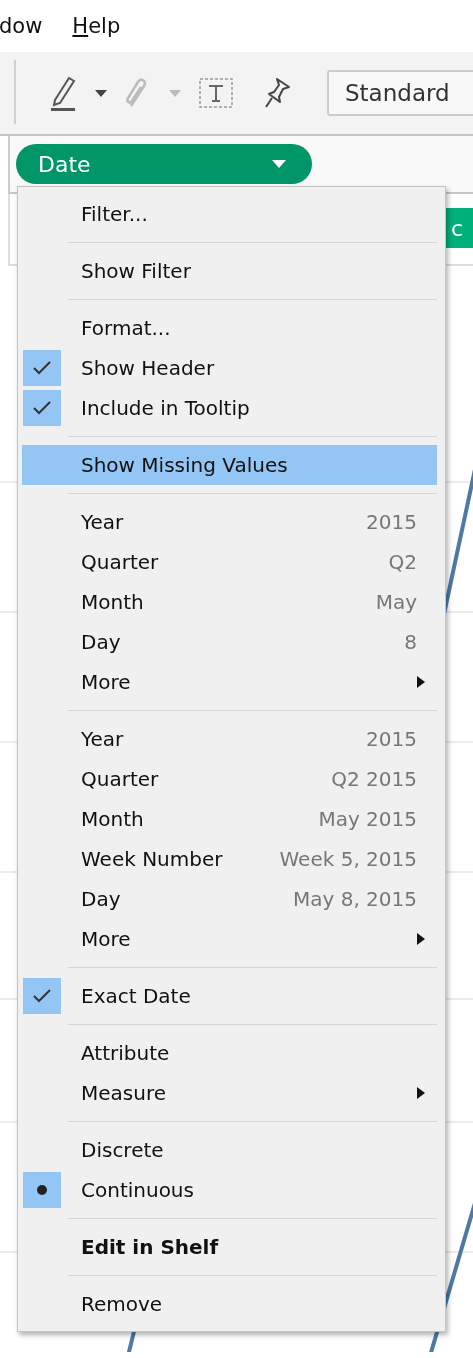  I want to click on menu-bar-item: dow, so click(21, 26).